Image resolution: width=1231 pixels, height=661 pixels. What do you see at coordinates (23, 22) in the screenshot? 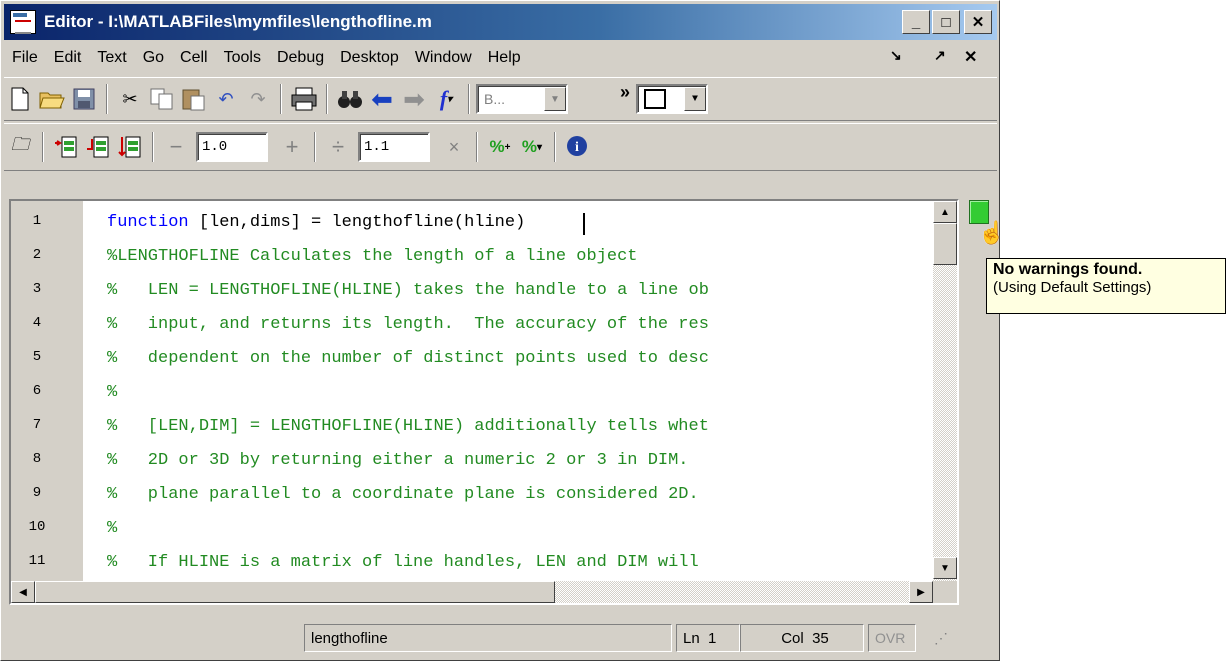
I see `editor-app-icon` at bounding box center [23, 22].